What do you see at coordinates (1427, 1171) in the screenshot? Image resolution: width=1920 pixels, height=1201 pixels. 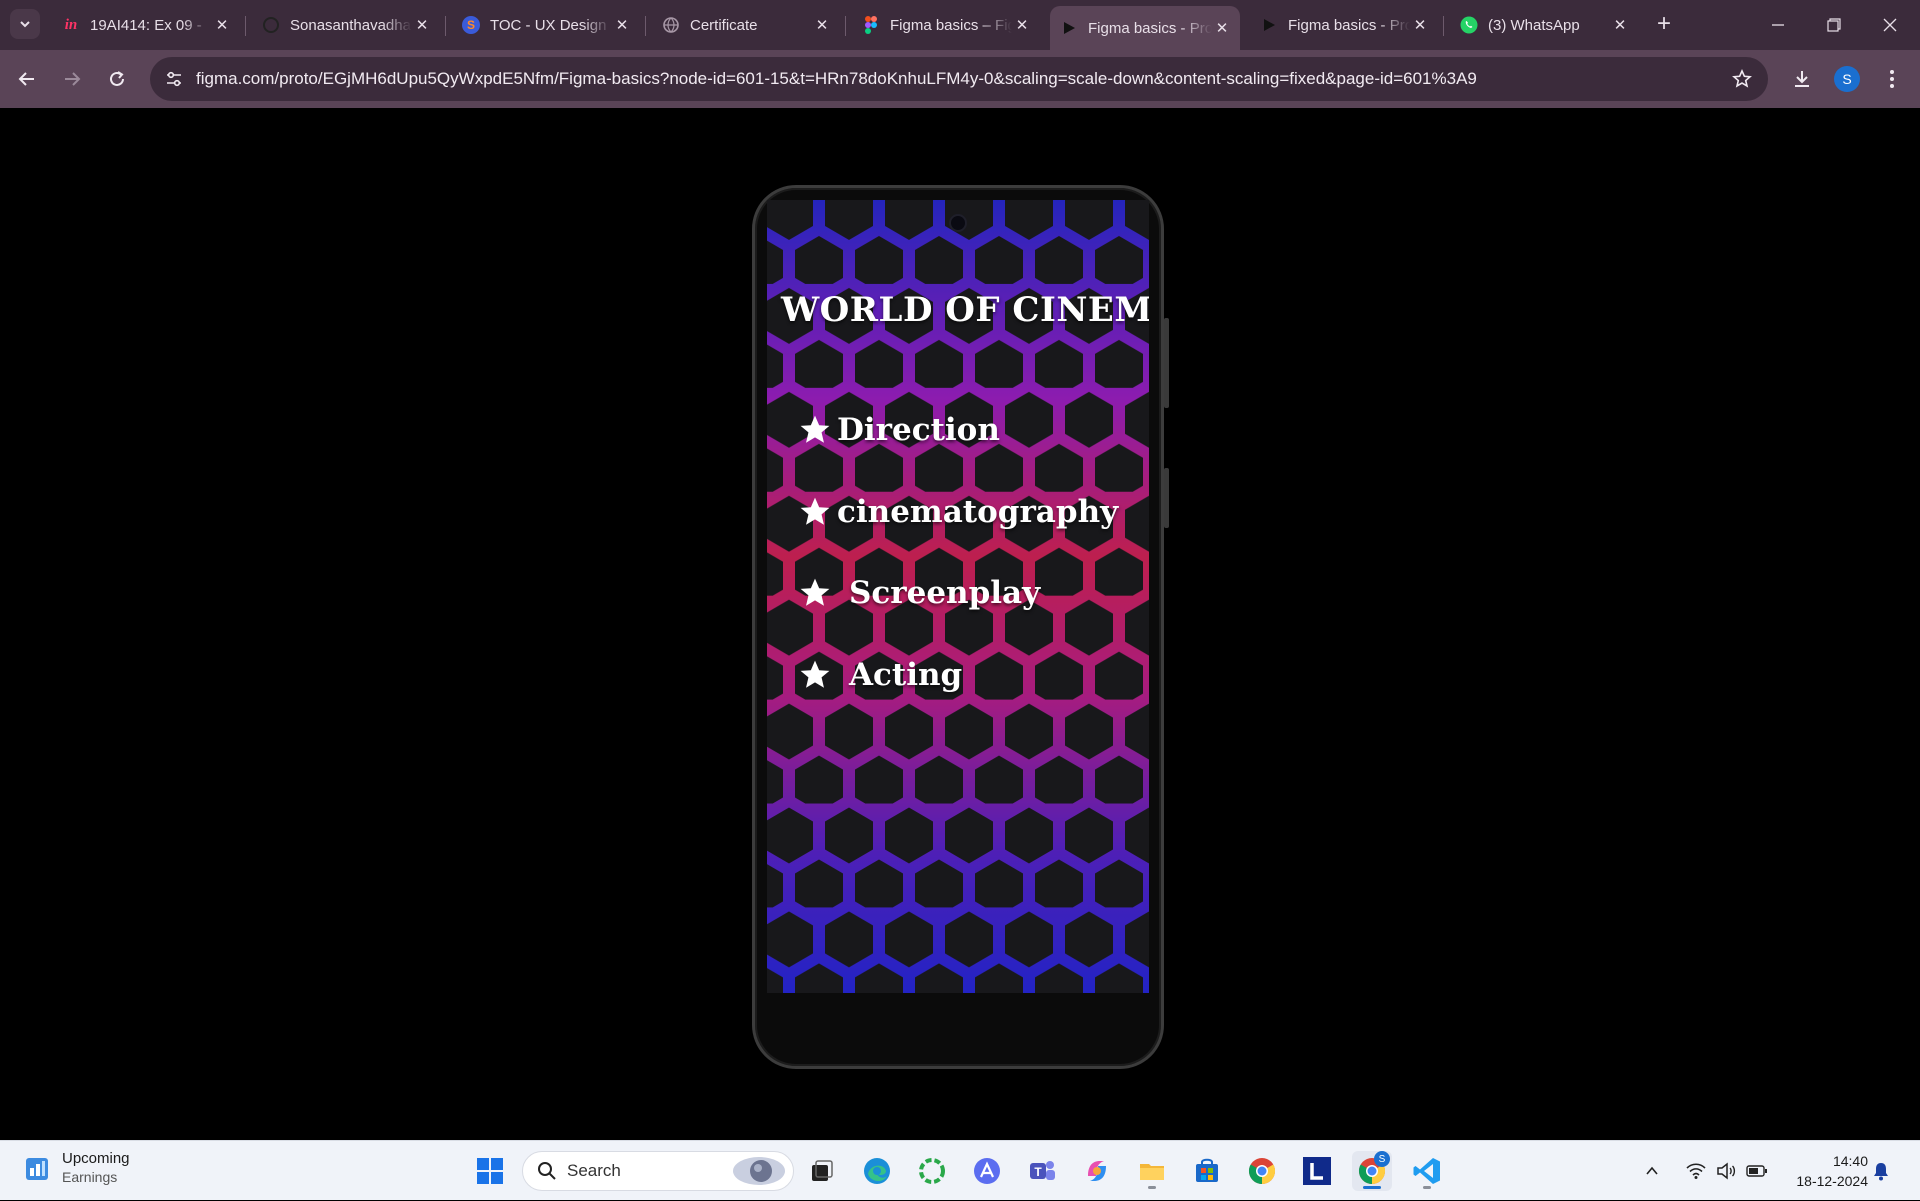 I see `vscode-button` at bounding box center [1427, 1171].